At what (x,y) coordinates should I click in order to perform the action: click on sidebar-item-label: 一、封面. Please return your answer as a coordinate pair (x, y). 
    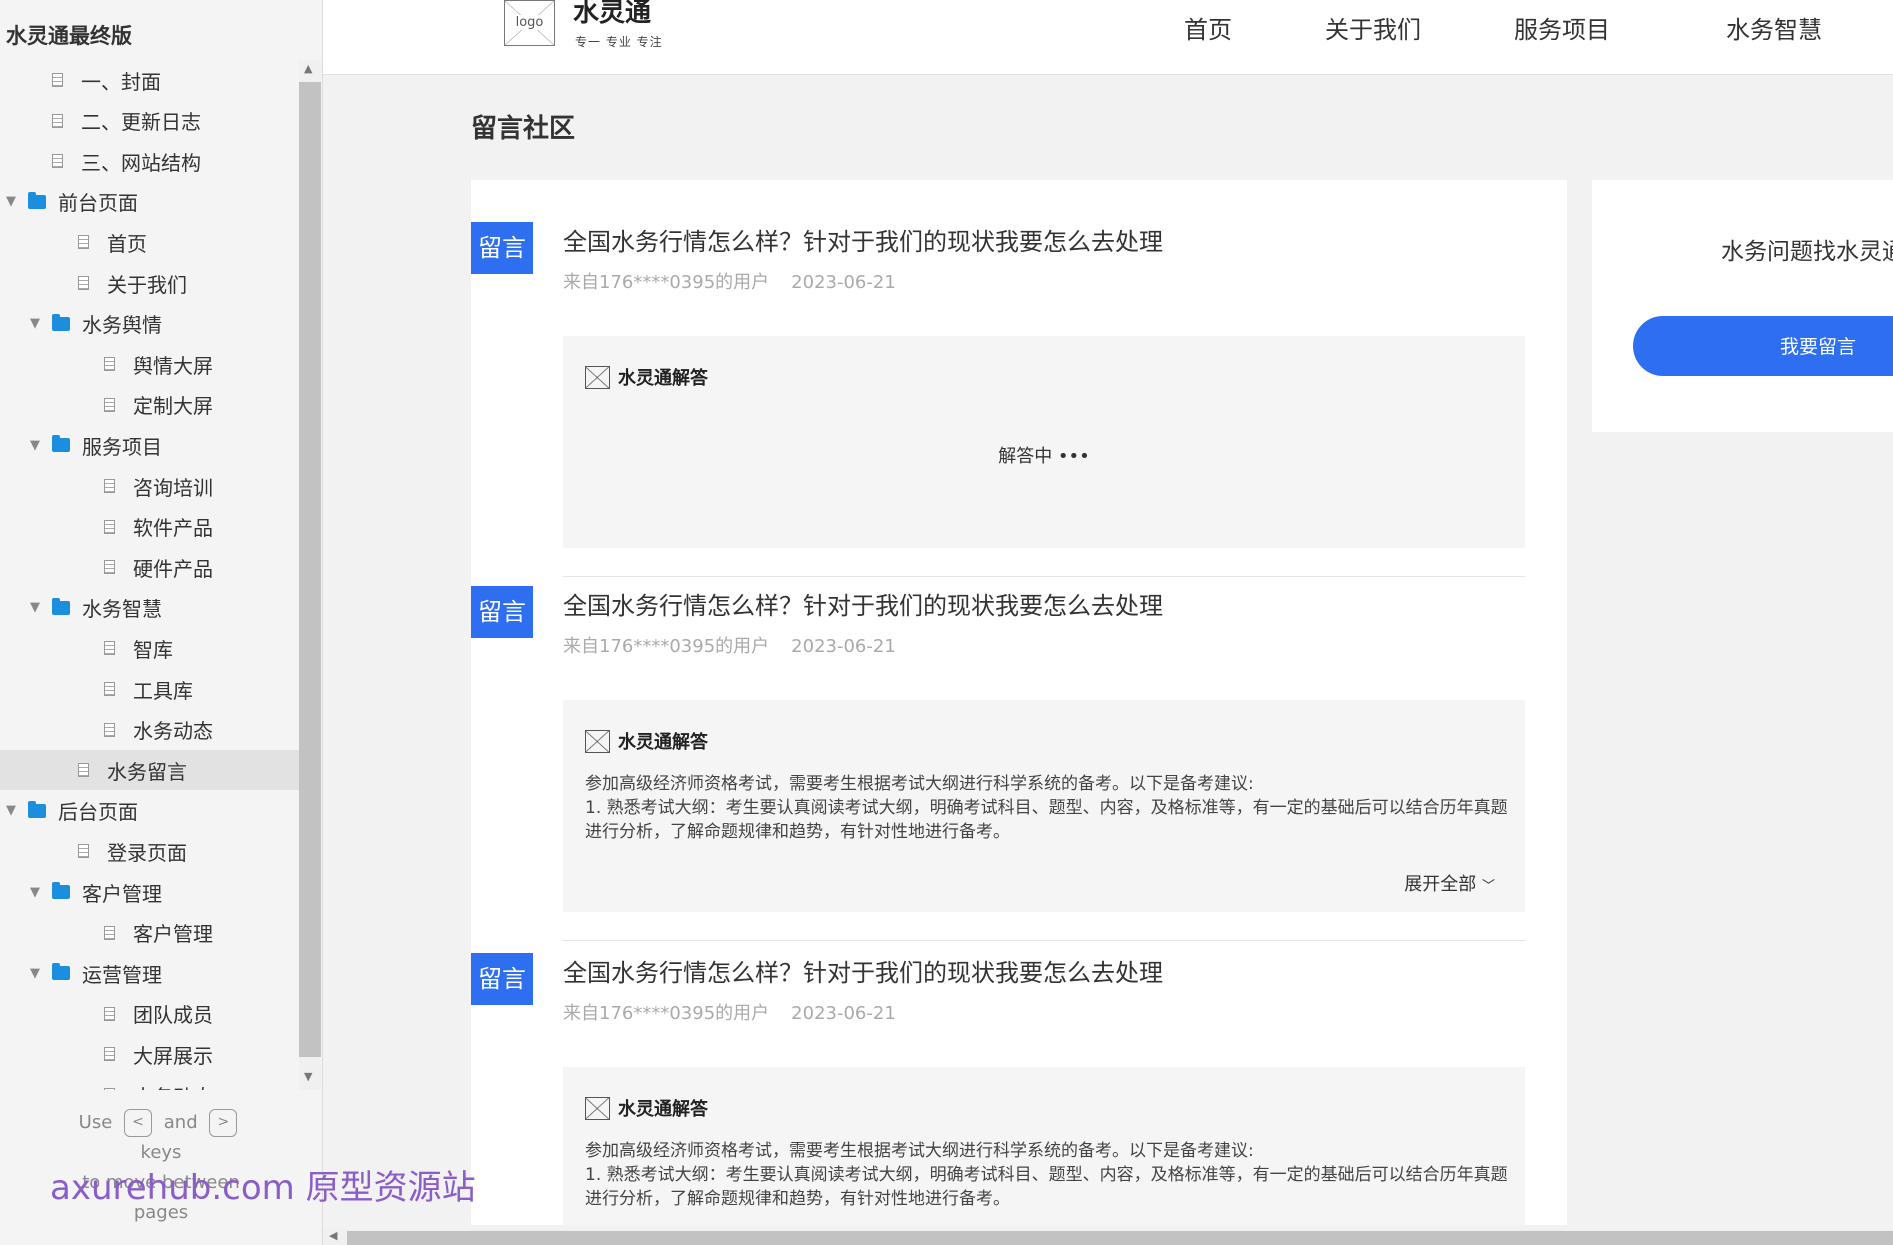
    Looking at the image, I should click on (121, 81).